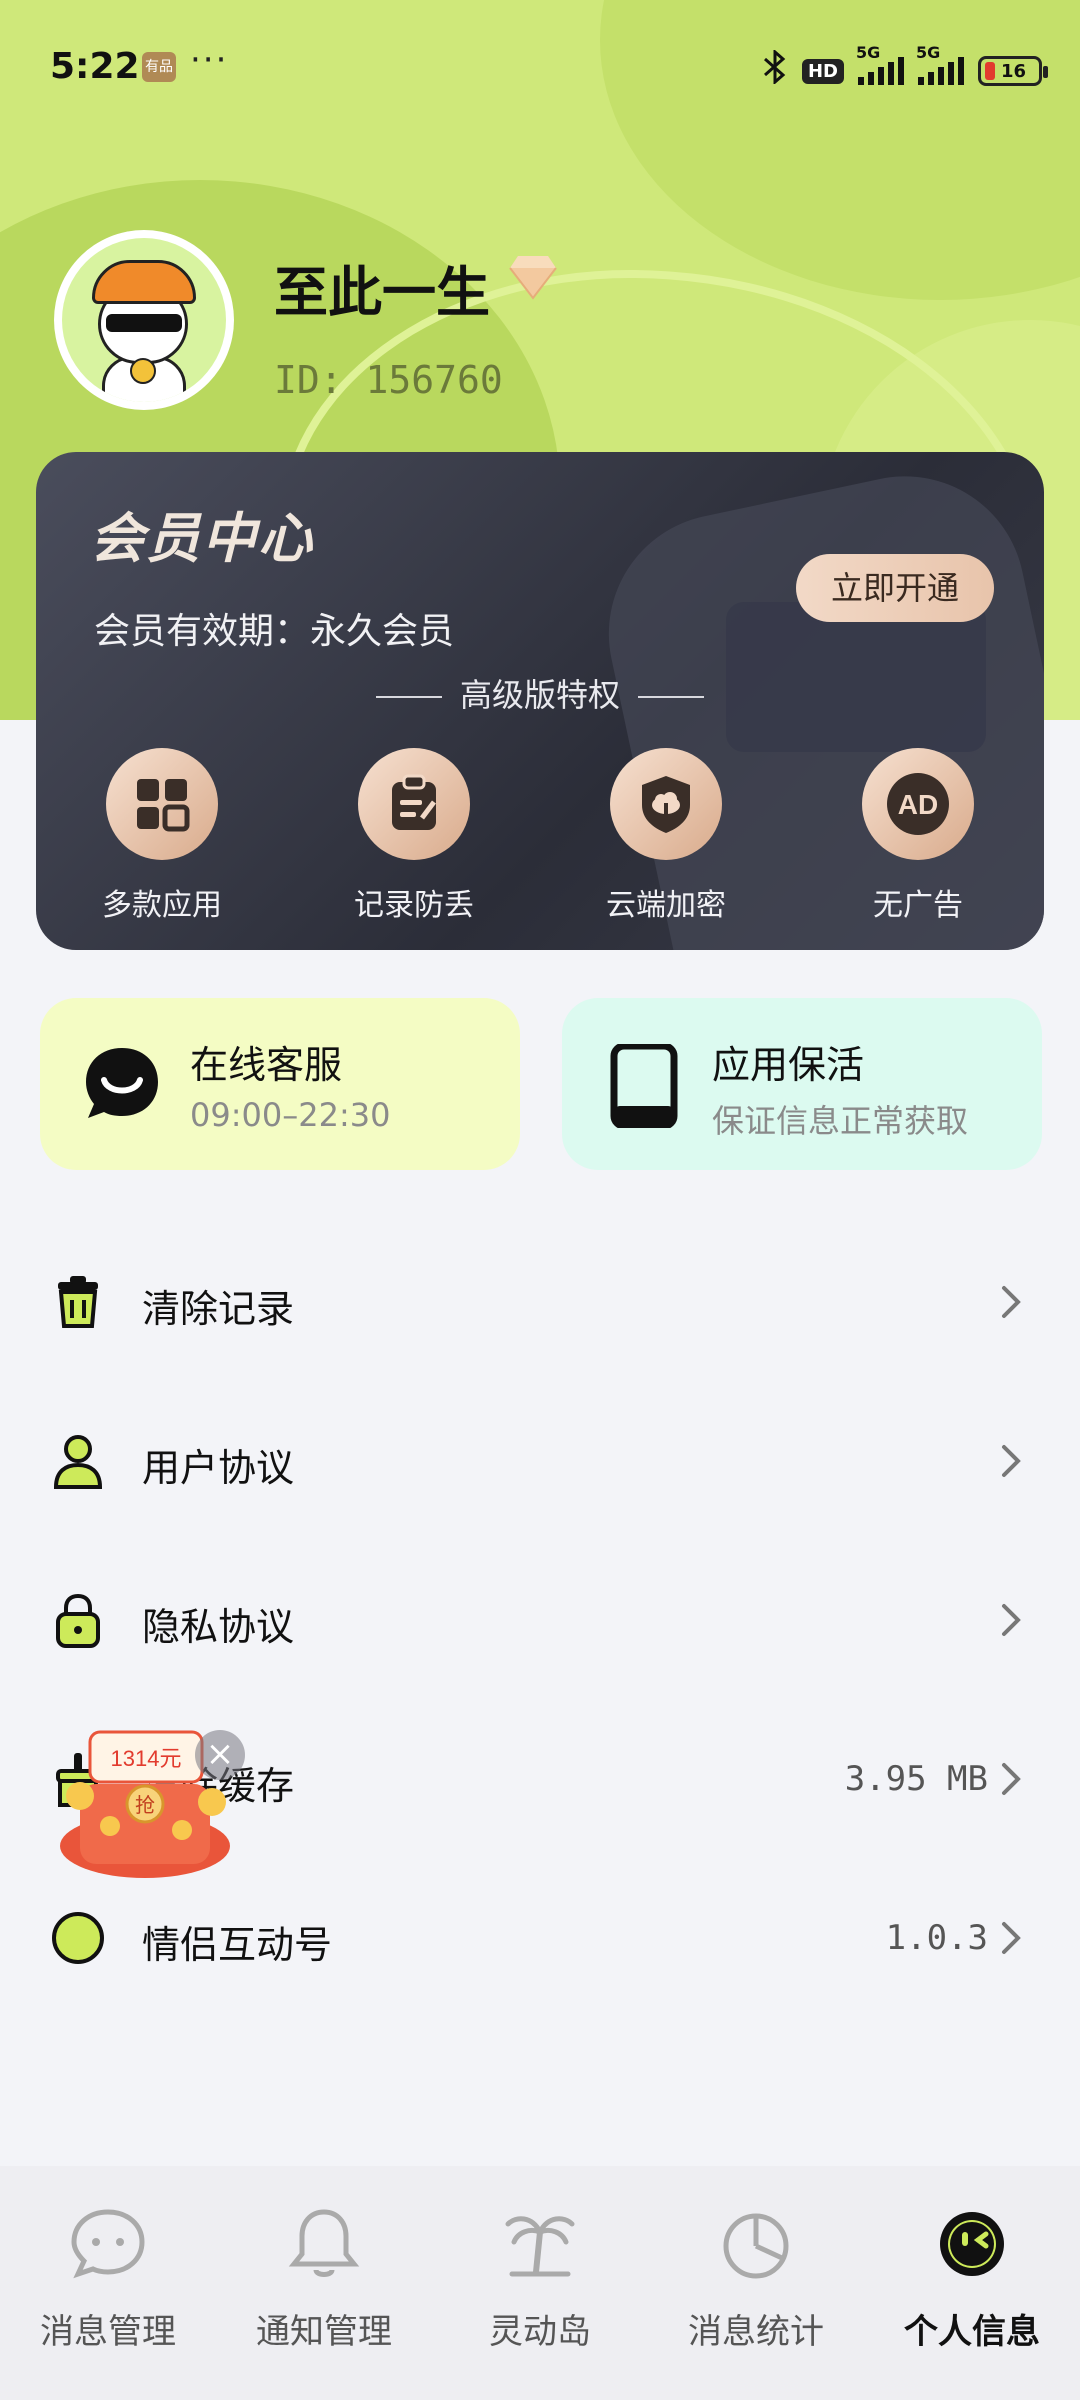 This screenshot has width=1080, height=2400. What do you see at coordinates (895, 588) in the screenshot?
I see `activate-now-button: 立即开通` at bounding box center [895, 588].